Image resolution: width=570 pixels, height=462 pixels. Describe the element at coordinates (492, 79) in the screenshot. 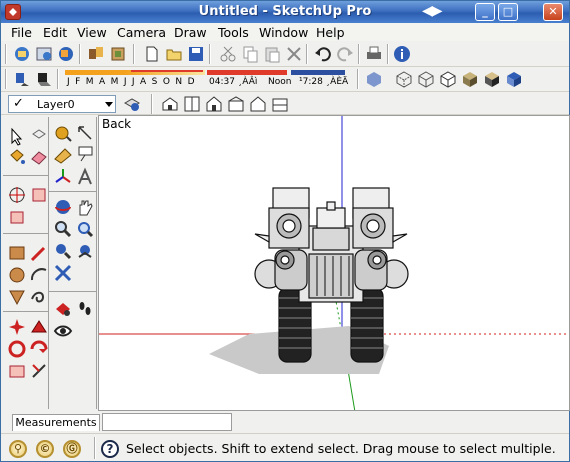

I see `shaded-textures-icon` at that location.